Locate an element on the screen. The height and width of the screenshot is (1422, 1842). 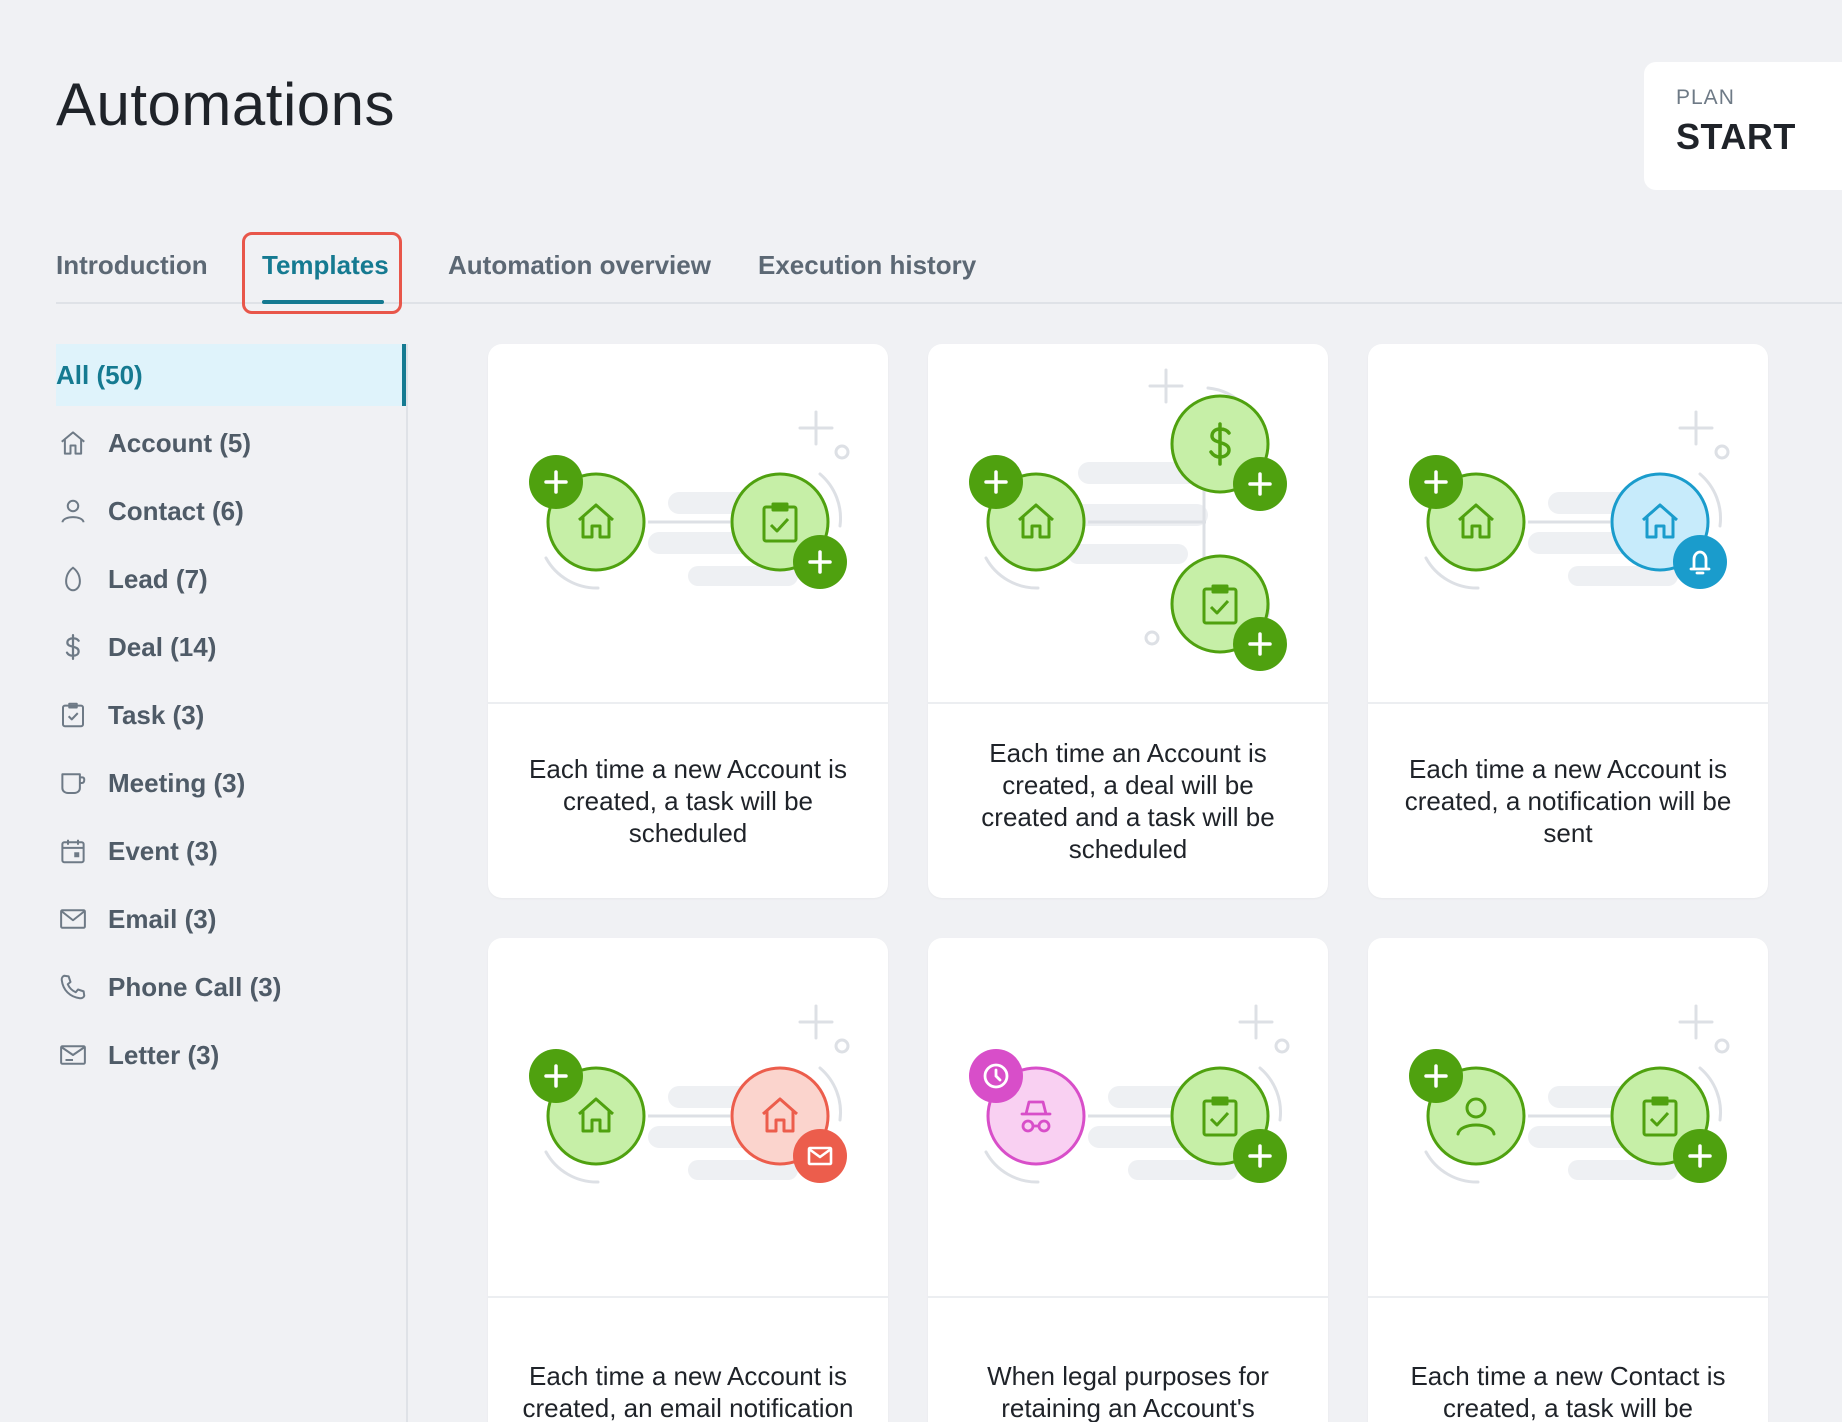
sidebar-item-label: Phone Call (3) is located at coordinates (195, 986).